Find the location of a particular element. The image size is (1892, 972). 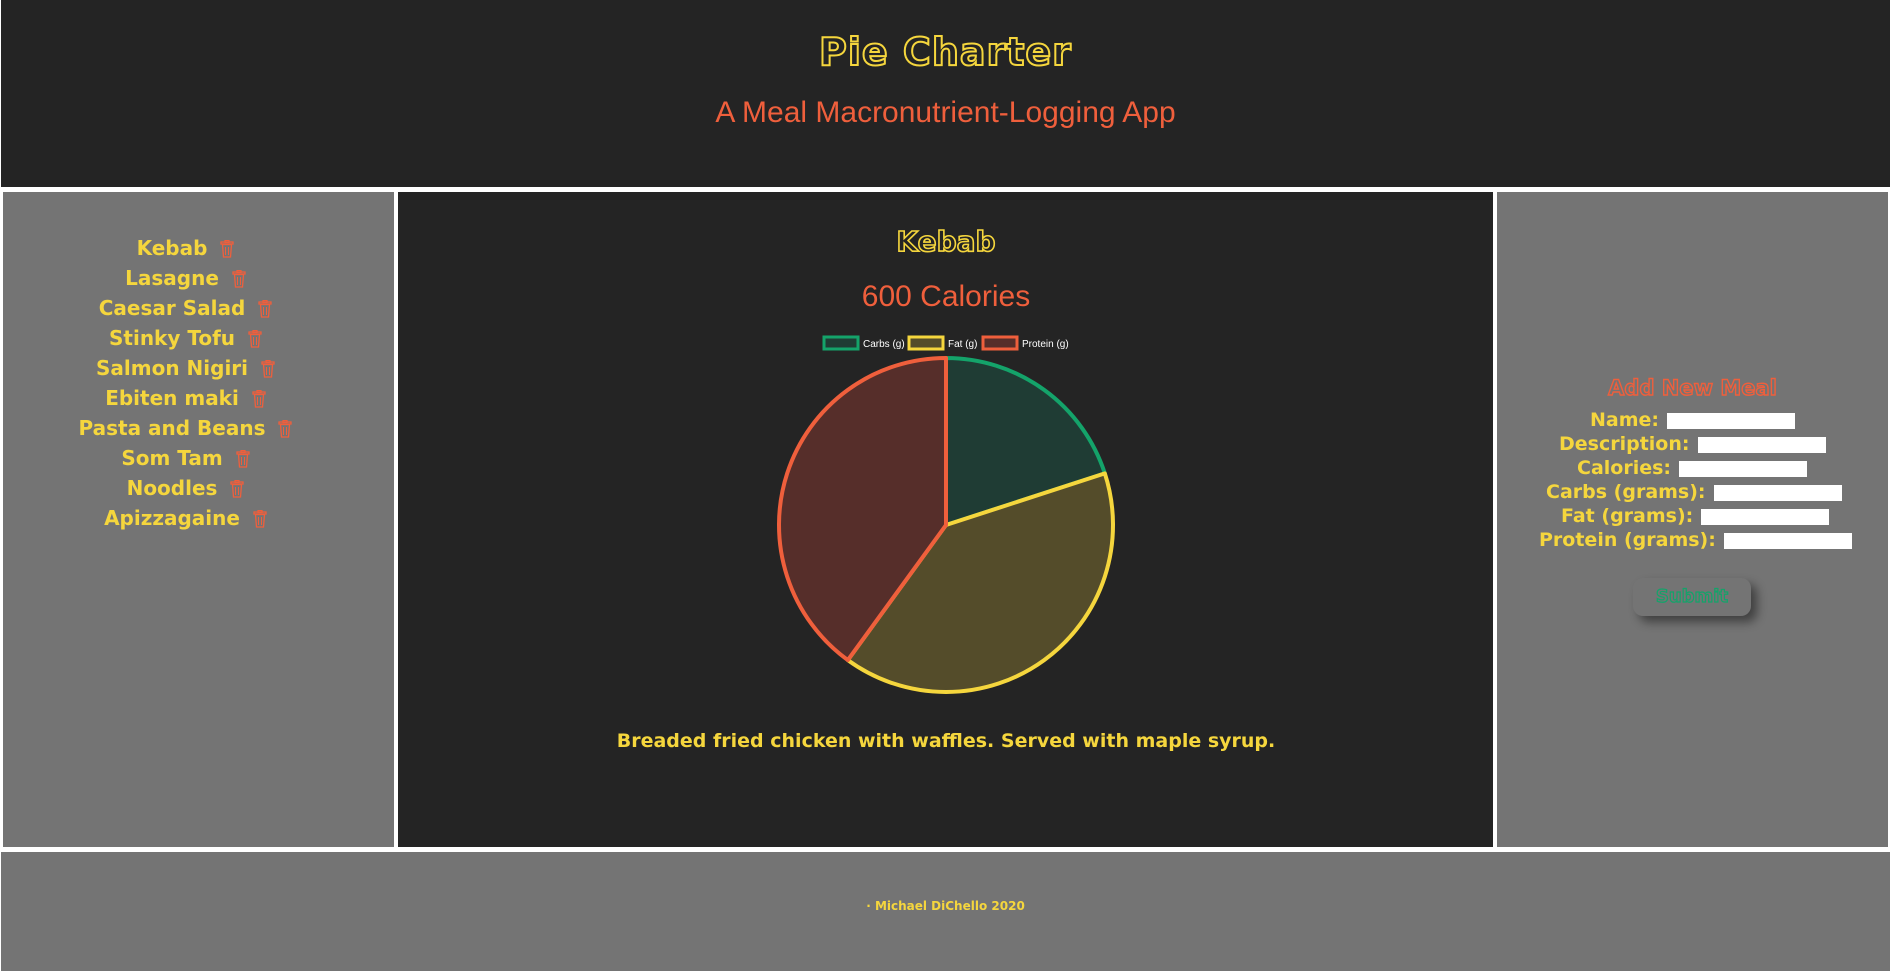

carbs-label: Carbs (grams): is located at coordinates (1626, 492).